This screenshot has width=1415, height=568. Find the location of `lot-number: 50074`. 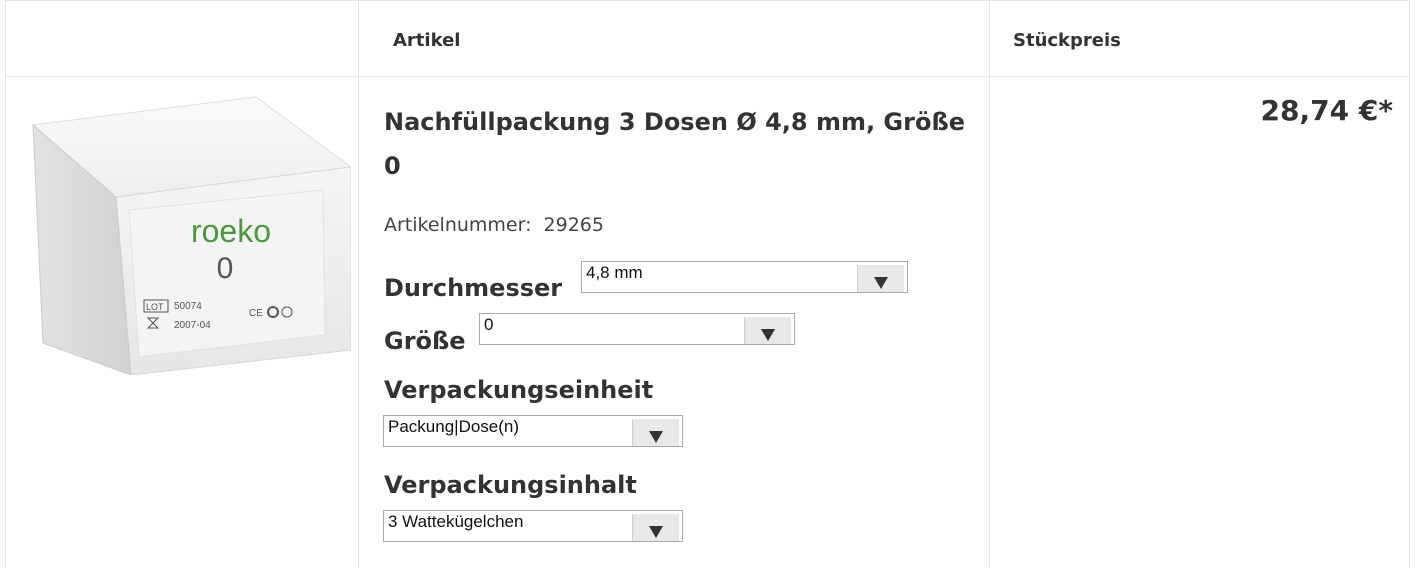

lot-number: 50074 is located at coordinates (188, 306).